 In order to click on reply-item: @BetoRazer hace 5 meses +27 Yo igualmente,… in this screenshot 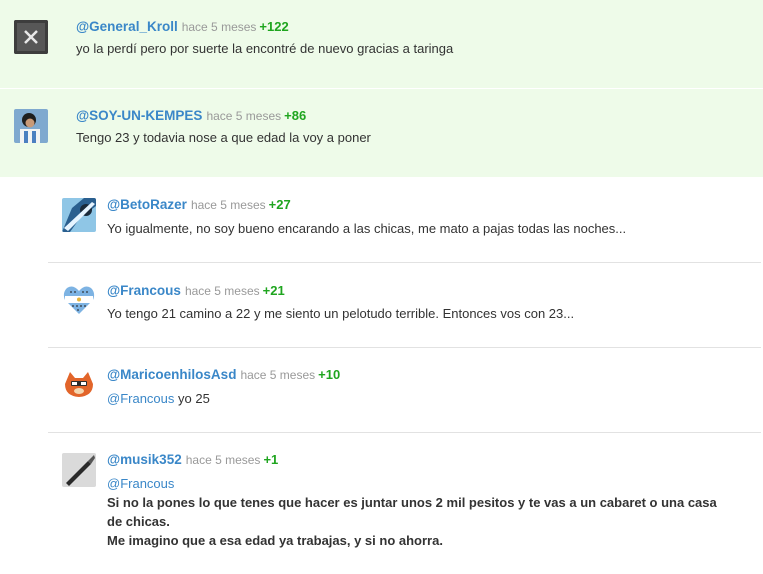, I will do `click(404, 220)`.